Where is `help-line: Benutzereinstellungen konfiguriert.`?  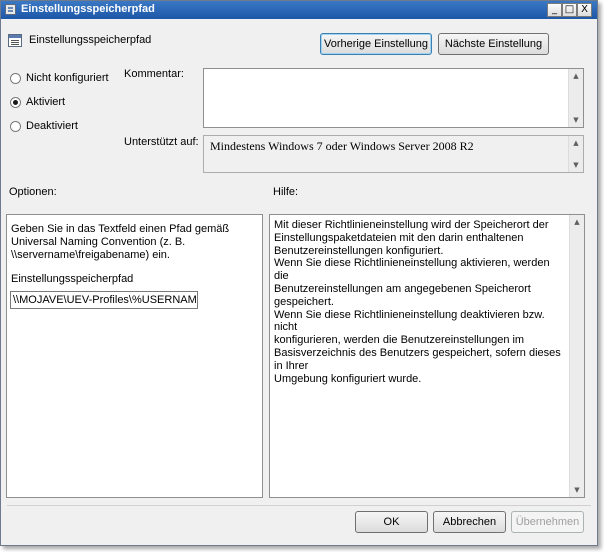
help-line: Benutzereinstellungen konfiguriert. is located at coordinates (359, 250).